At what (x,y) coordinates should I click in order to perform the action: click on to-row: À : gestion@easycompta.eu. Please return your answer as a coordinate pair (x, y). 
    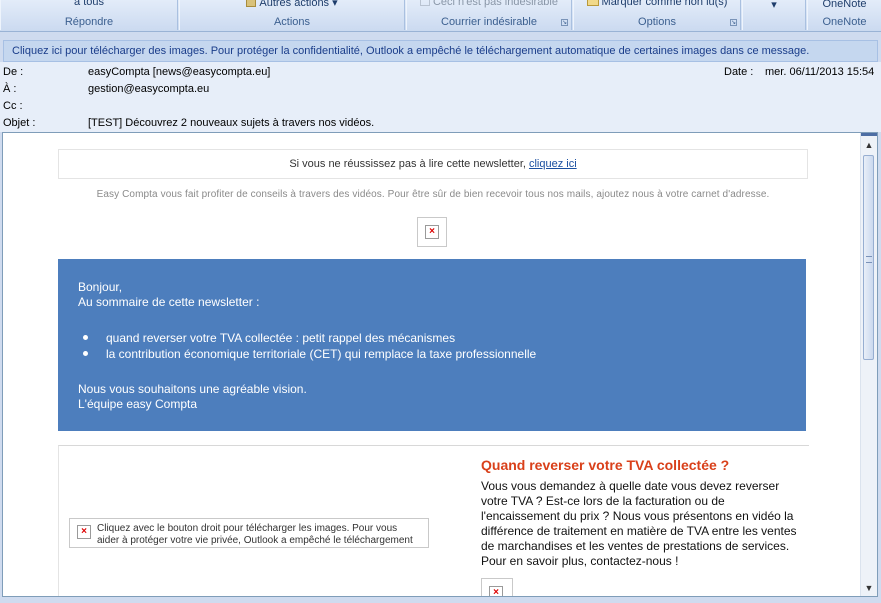
    Looking at the image, I should click on (350, 89).